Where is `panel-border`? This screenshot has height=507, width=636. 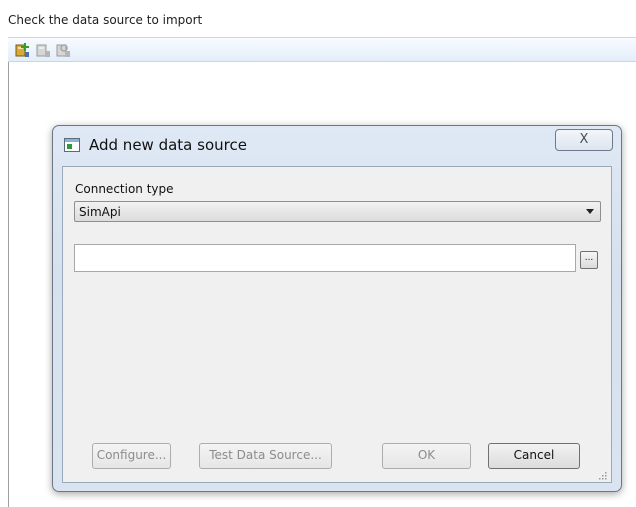 panel-border is located at coordinates (8, 284).